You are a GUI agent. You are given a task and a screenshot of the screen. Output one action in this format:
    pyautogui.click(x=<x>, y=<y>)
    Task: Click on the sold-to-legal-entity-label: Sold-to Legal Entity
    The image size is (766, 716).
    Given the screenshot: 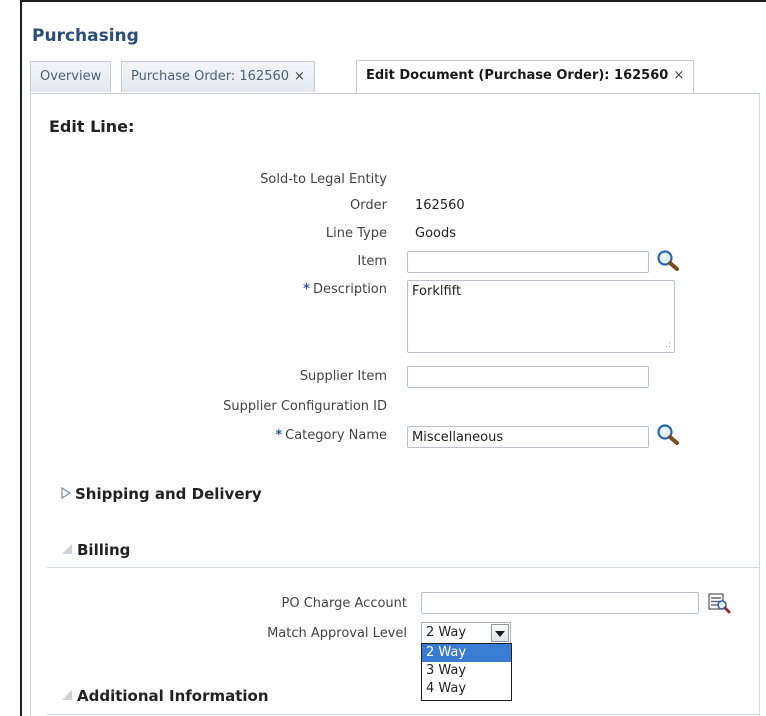 What is the action you would take?
    pyautogui.click(x=323, y=179)
    